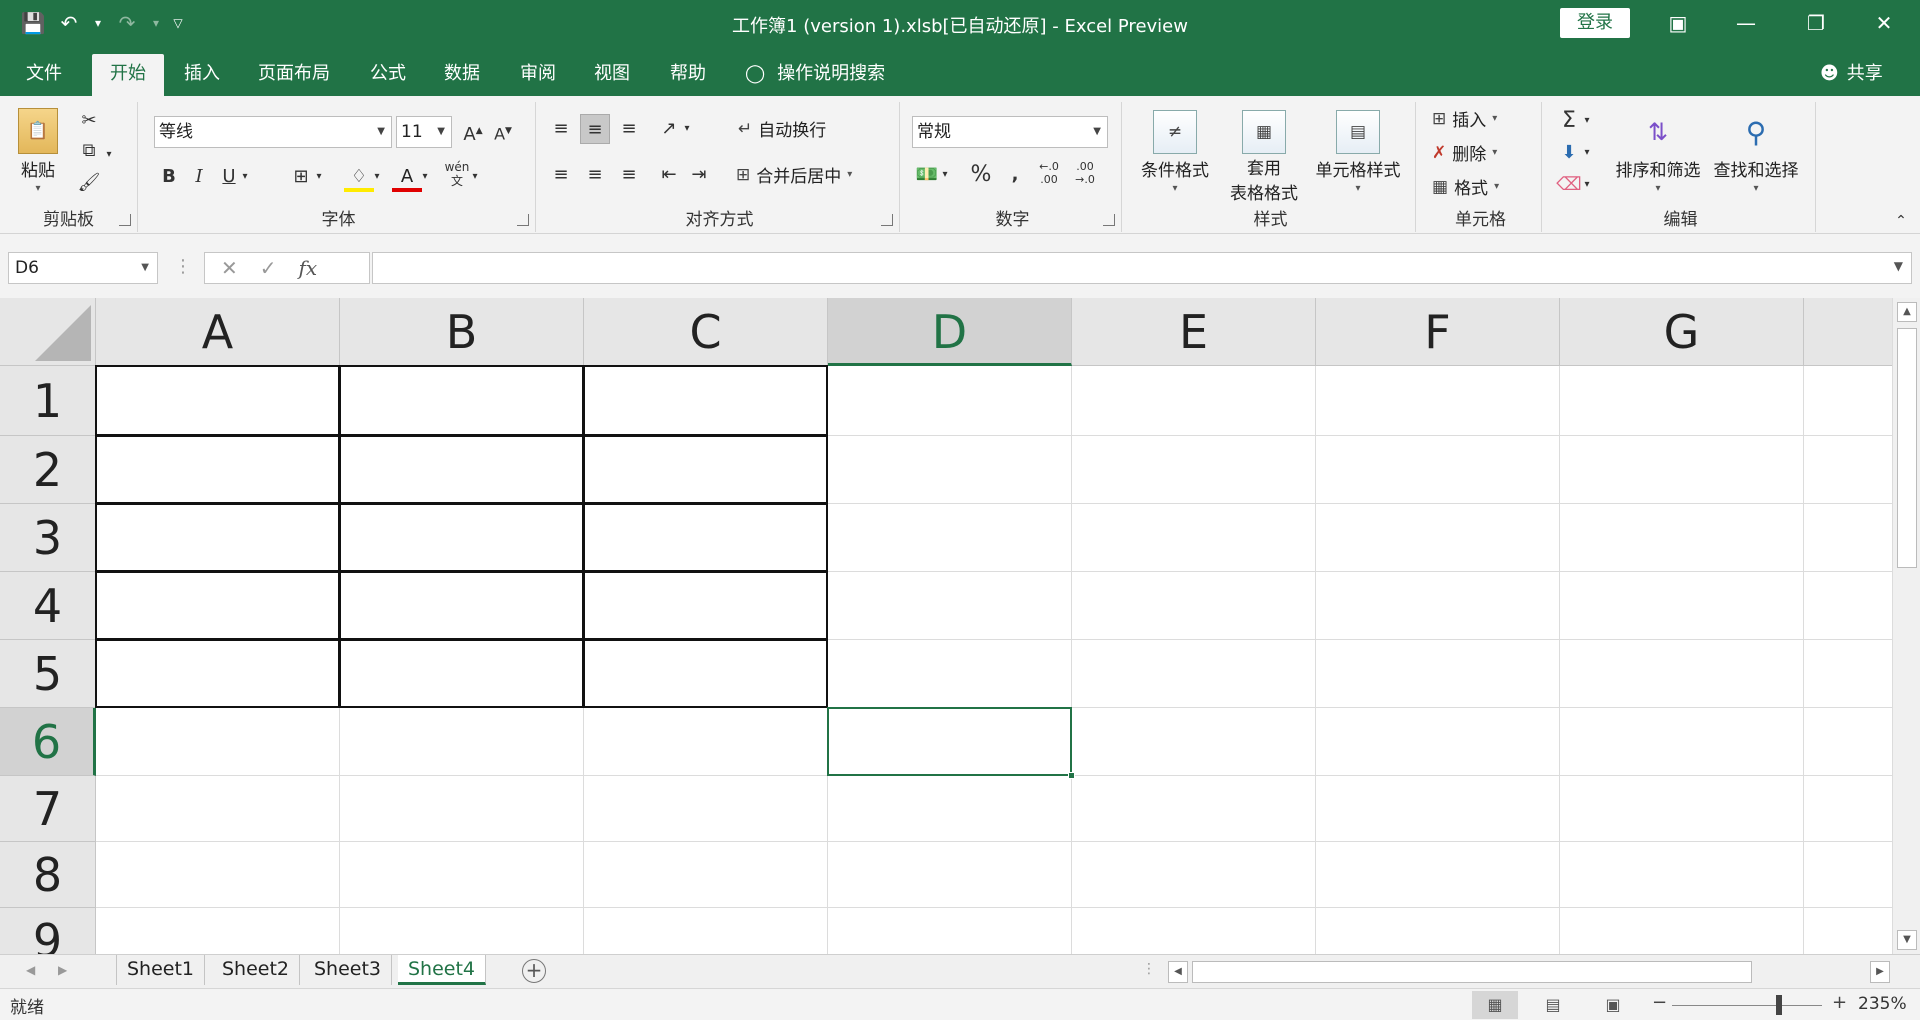 The height and width of the screenshot is (1020, 1920). Describe the element at coordinates (48, 401) in the screenshot. I see `row-header-1: 1` at that location.